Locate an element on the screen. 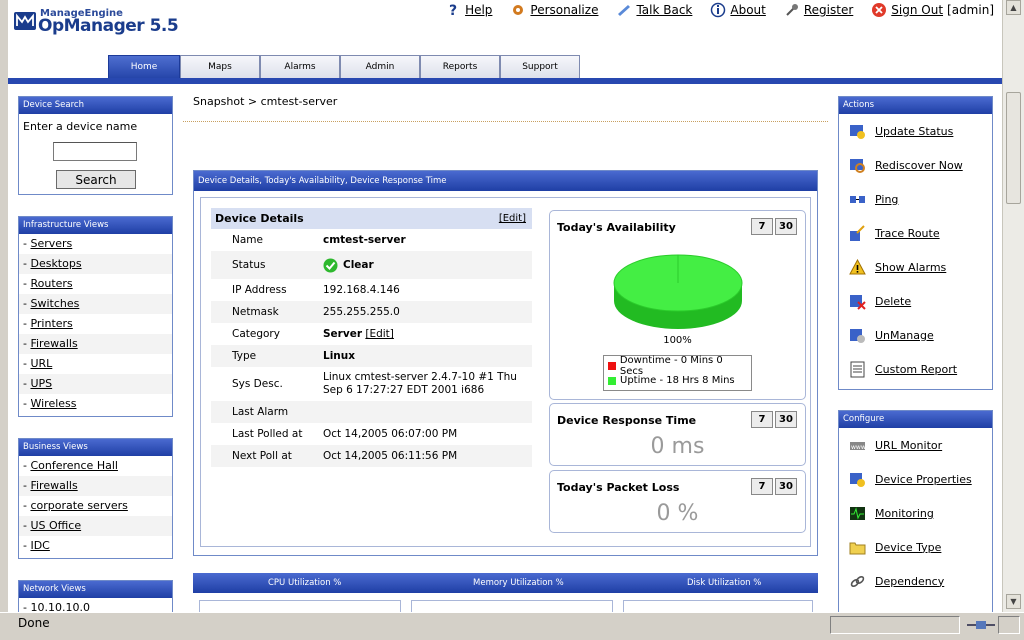 This screenshot has width=1024, height=640. about-icon is located at coordinates (718, 10).